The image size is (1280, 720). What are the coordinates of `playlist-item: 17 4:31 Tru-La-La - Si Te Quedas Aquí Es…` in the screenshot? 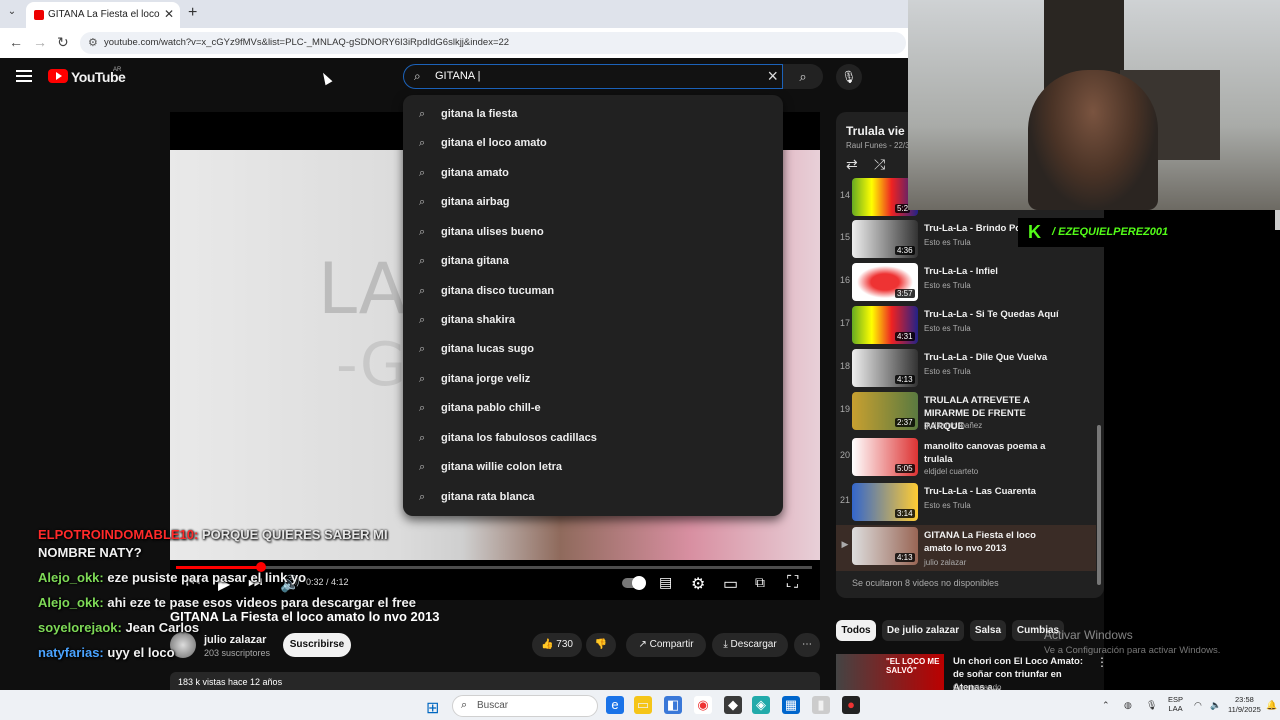 It's located at (966, 325).